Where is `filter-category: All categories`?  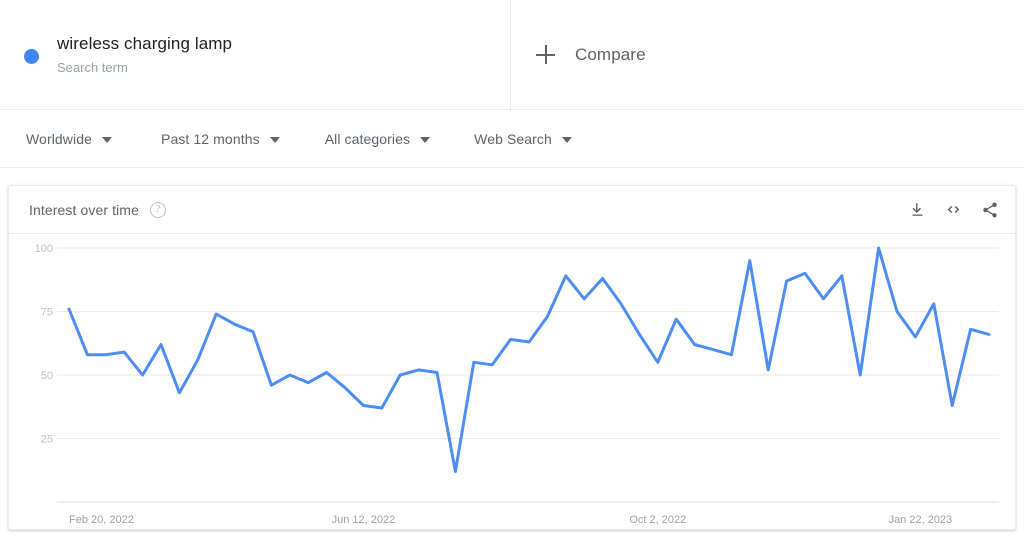
filter-category: All categories is located at coordinates (377, 138).